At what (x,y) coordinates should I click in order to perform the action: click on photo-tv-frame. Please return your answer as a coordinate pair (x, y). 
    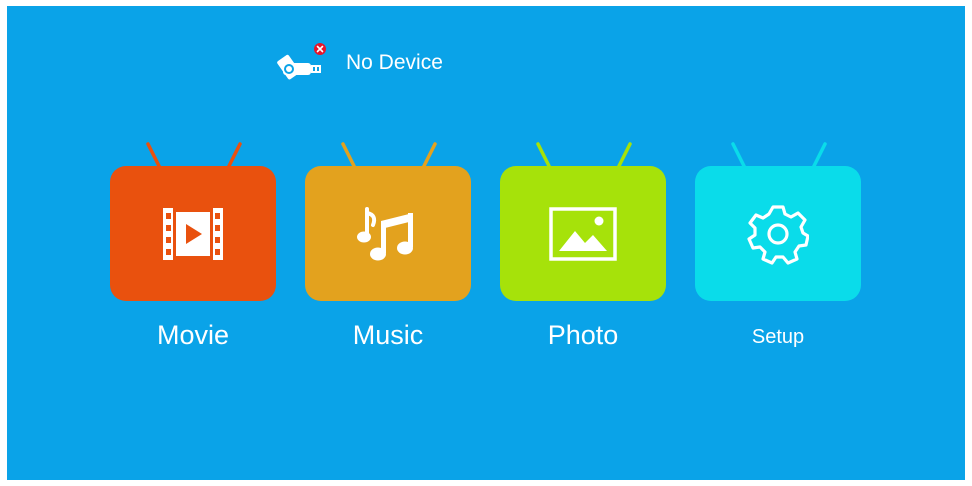
    Looking at the image, I should click on (583, 233).